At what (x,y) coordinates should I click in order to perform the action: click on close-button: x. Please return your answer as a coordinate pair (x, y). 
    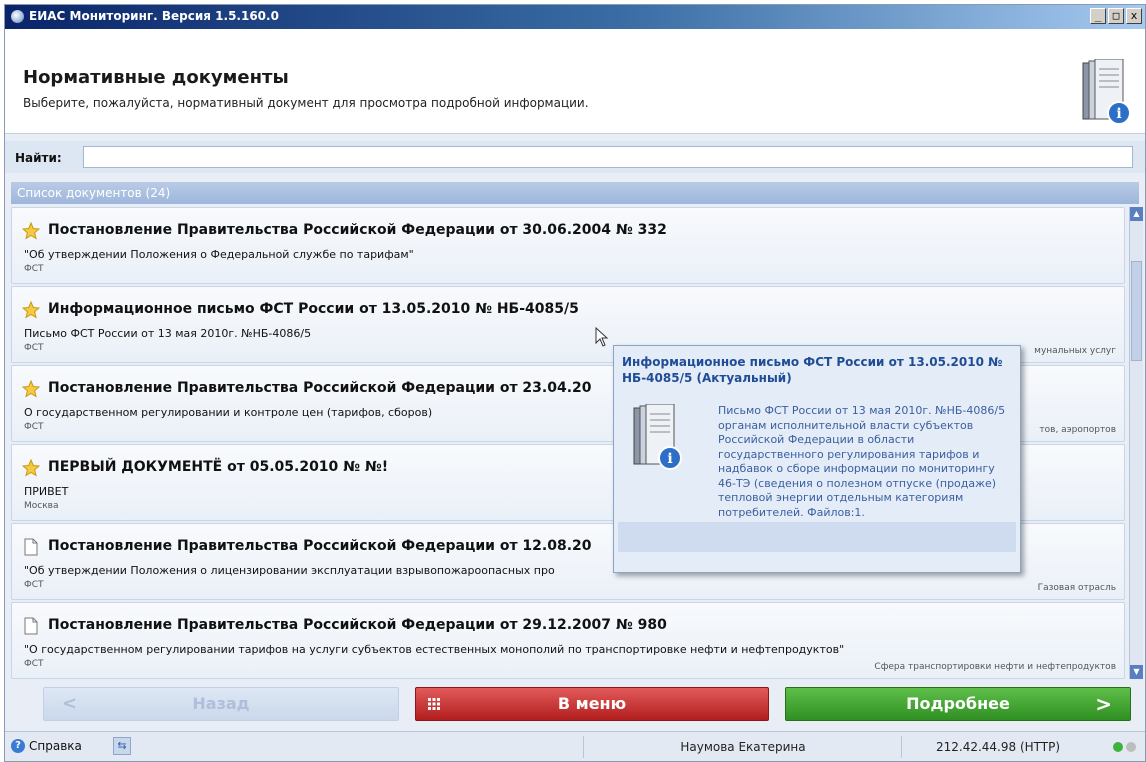
    Looking at the image, I should click on (1134, 16).